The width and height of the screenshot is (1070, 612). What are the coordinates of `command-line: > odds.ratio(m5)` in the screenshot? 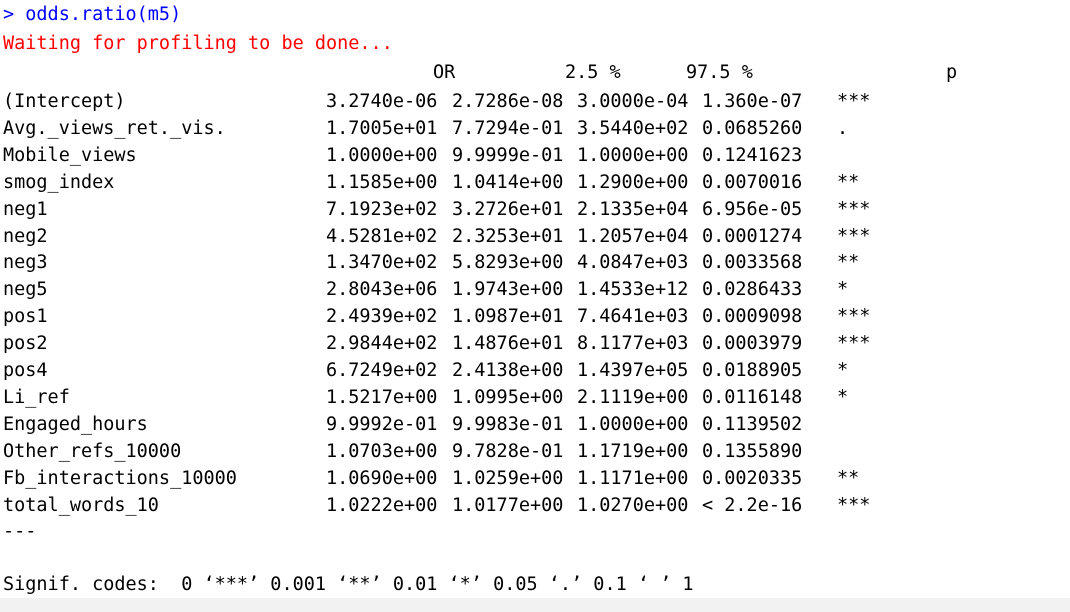 It's located at (92, 14).